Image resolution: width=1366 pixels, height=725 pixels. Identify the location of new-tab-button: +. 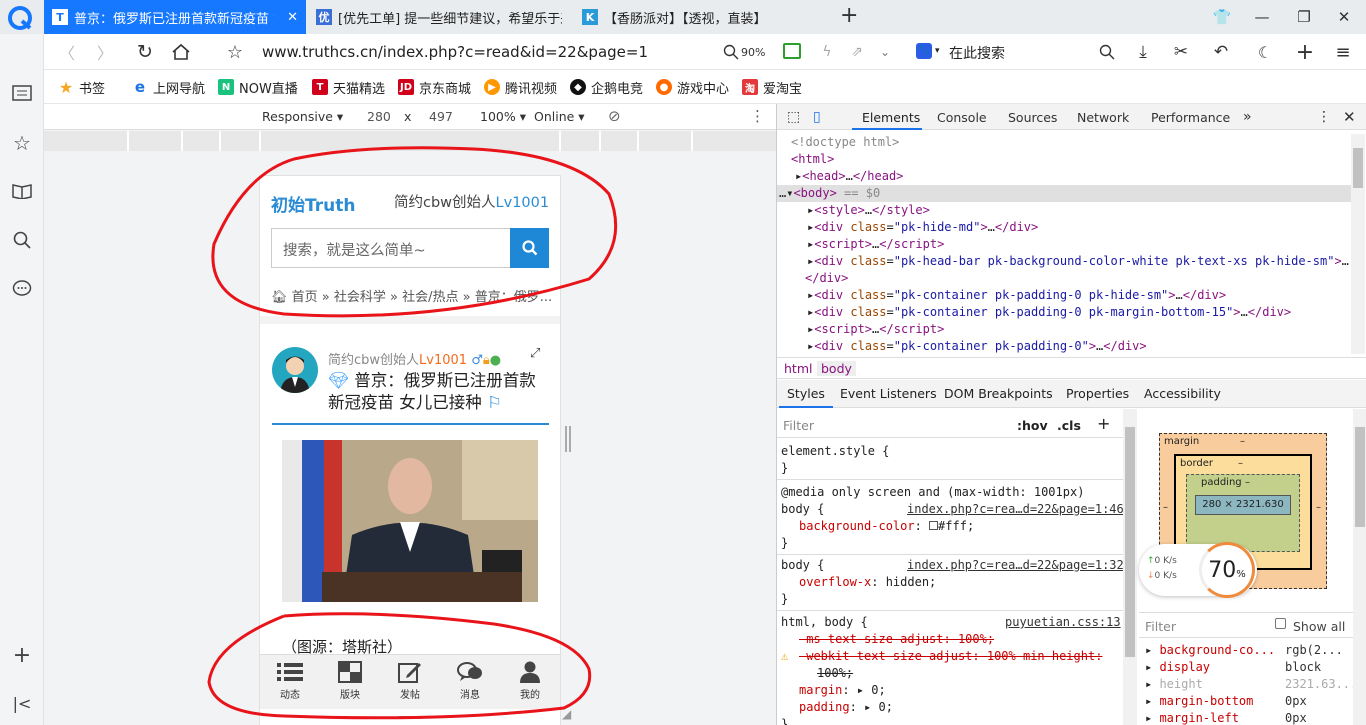
(849, 15).